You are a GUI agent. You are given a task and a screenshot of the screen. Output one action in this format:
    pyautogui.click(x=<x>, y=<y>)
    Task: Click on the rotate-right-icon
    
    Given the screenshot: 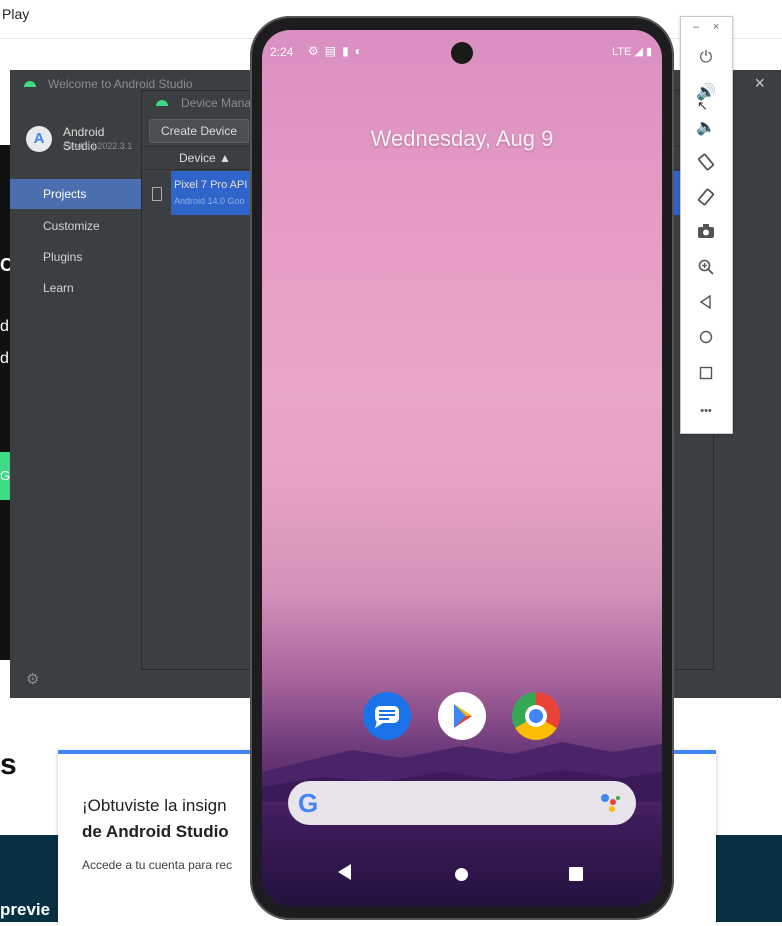 What is the action you would take?
    pyautogui.click(x=706, y=199)
    